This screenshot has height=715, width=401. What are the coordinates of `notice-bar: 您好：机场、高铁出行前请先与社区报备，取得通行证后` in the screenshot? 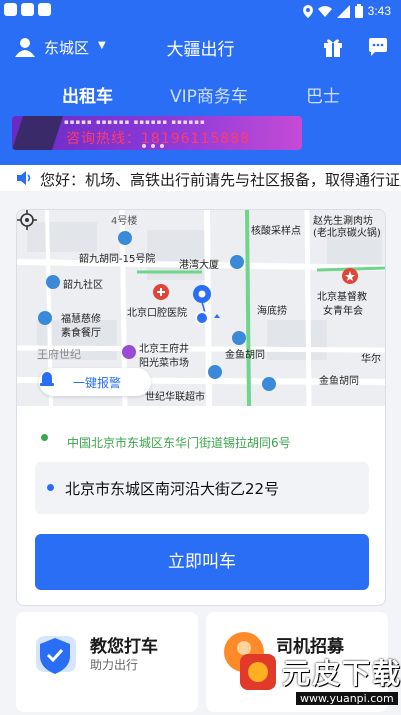 It's located at (200, 178).